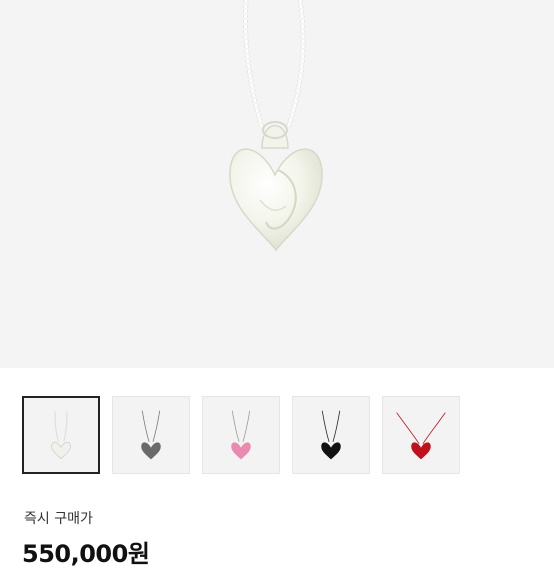 Image resolution: width=554 pixels, height=569 pixels. I want to click on thumbnail-pink, so click(241, 435).